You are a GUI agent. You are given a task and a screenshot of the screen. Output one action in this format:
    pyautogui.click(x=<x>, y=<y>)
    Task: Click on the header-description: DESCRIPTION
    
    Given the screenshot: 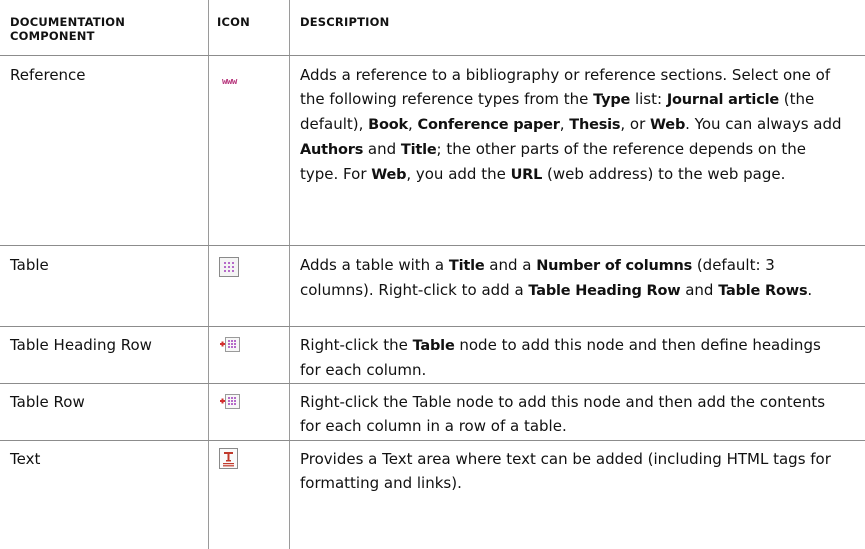 What is the action you would take?
    pyautogui.click(x=345, y=22)
    